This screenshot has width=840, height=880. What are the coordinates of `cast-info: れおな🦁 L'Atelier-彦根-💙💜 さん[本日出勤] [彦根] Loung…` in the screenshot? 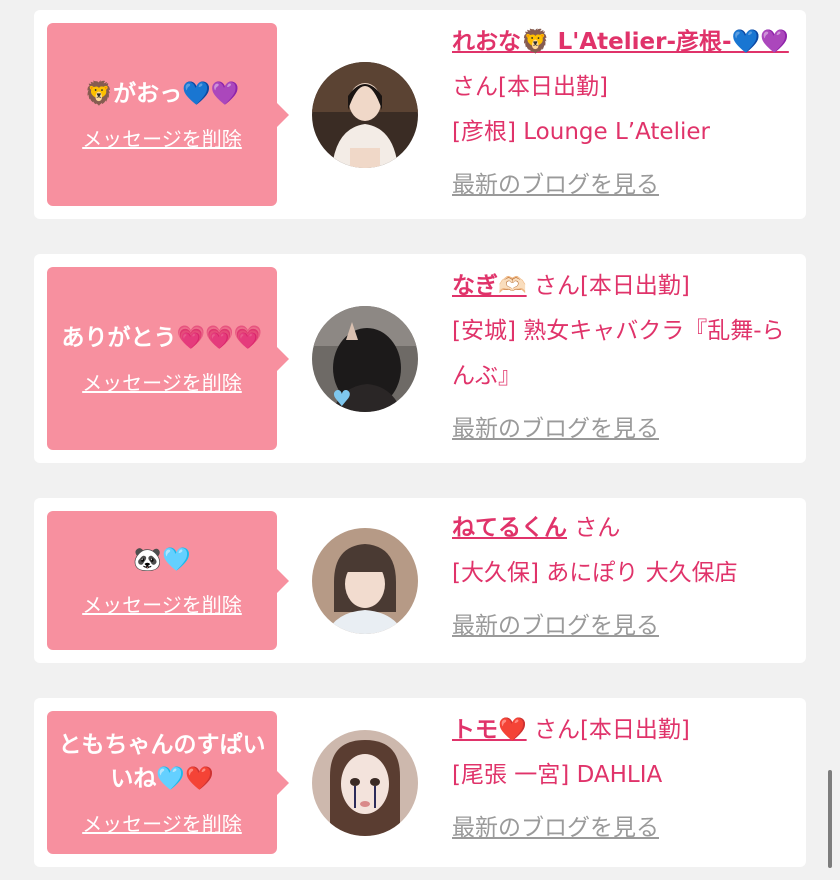 It's located at (627, 114).